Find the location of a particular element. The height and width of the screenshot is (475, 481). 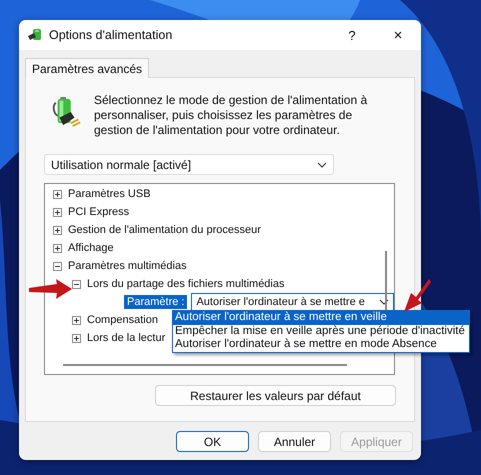

tab: Paramètres avancés is located at coordinates (87, 68).